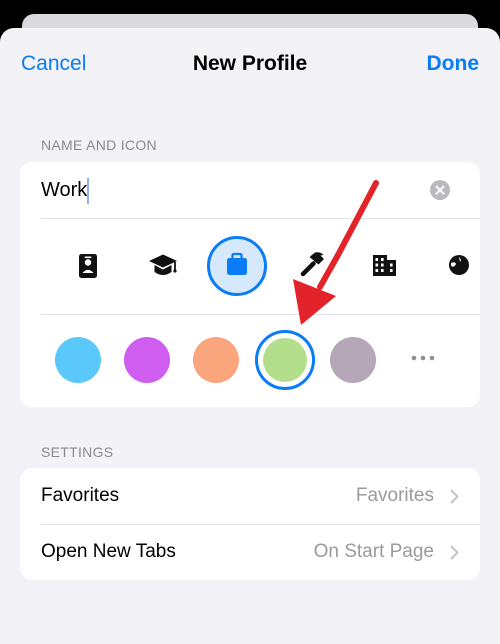  Describe the element at coordinates (108, 551) in the screenshot. I see `settings-row-label: Open New Tabs` at that location.